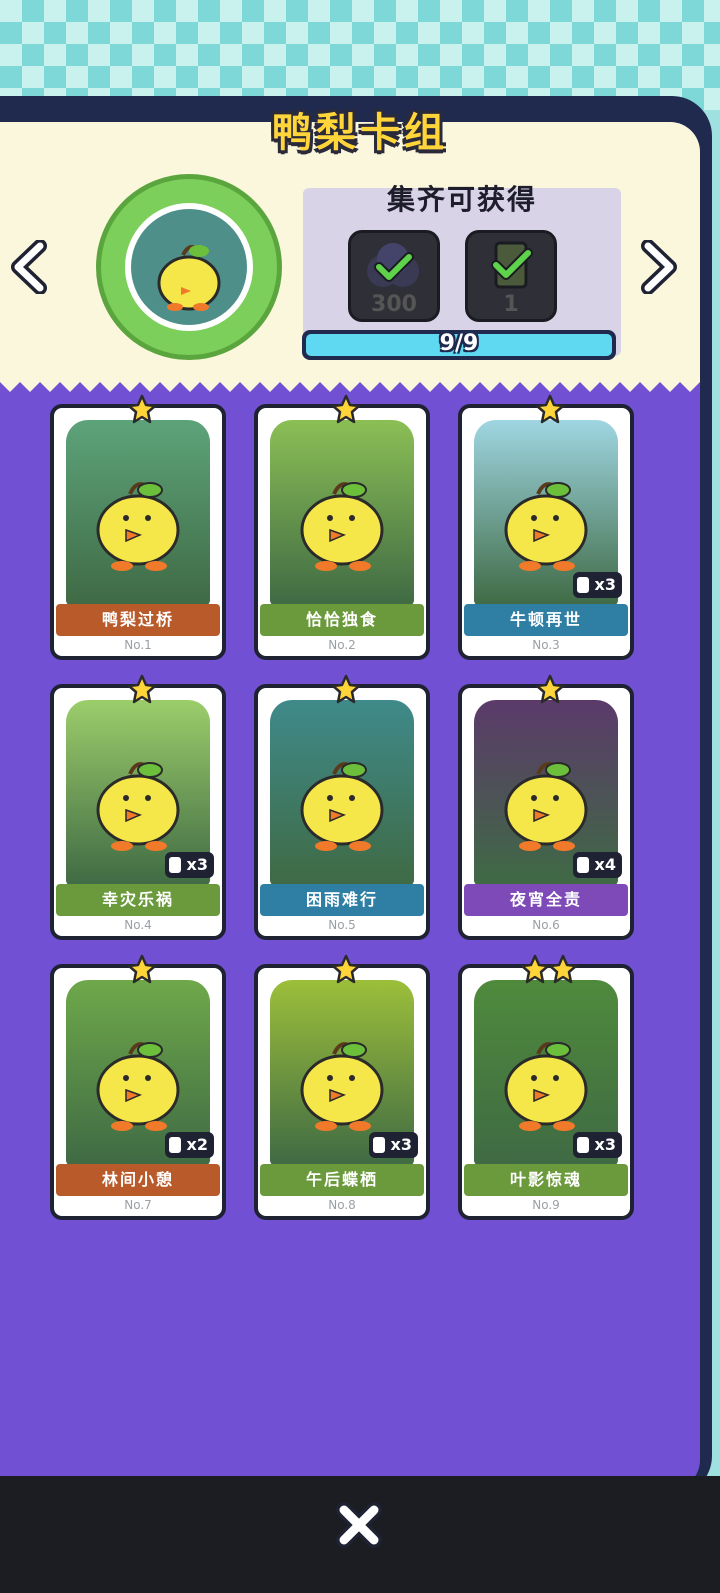  Describe the element at coordinates (197, 1144) in the screenshot. I see `duplicate-count: x2` at that location.